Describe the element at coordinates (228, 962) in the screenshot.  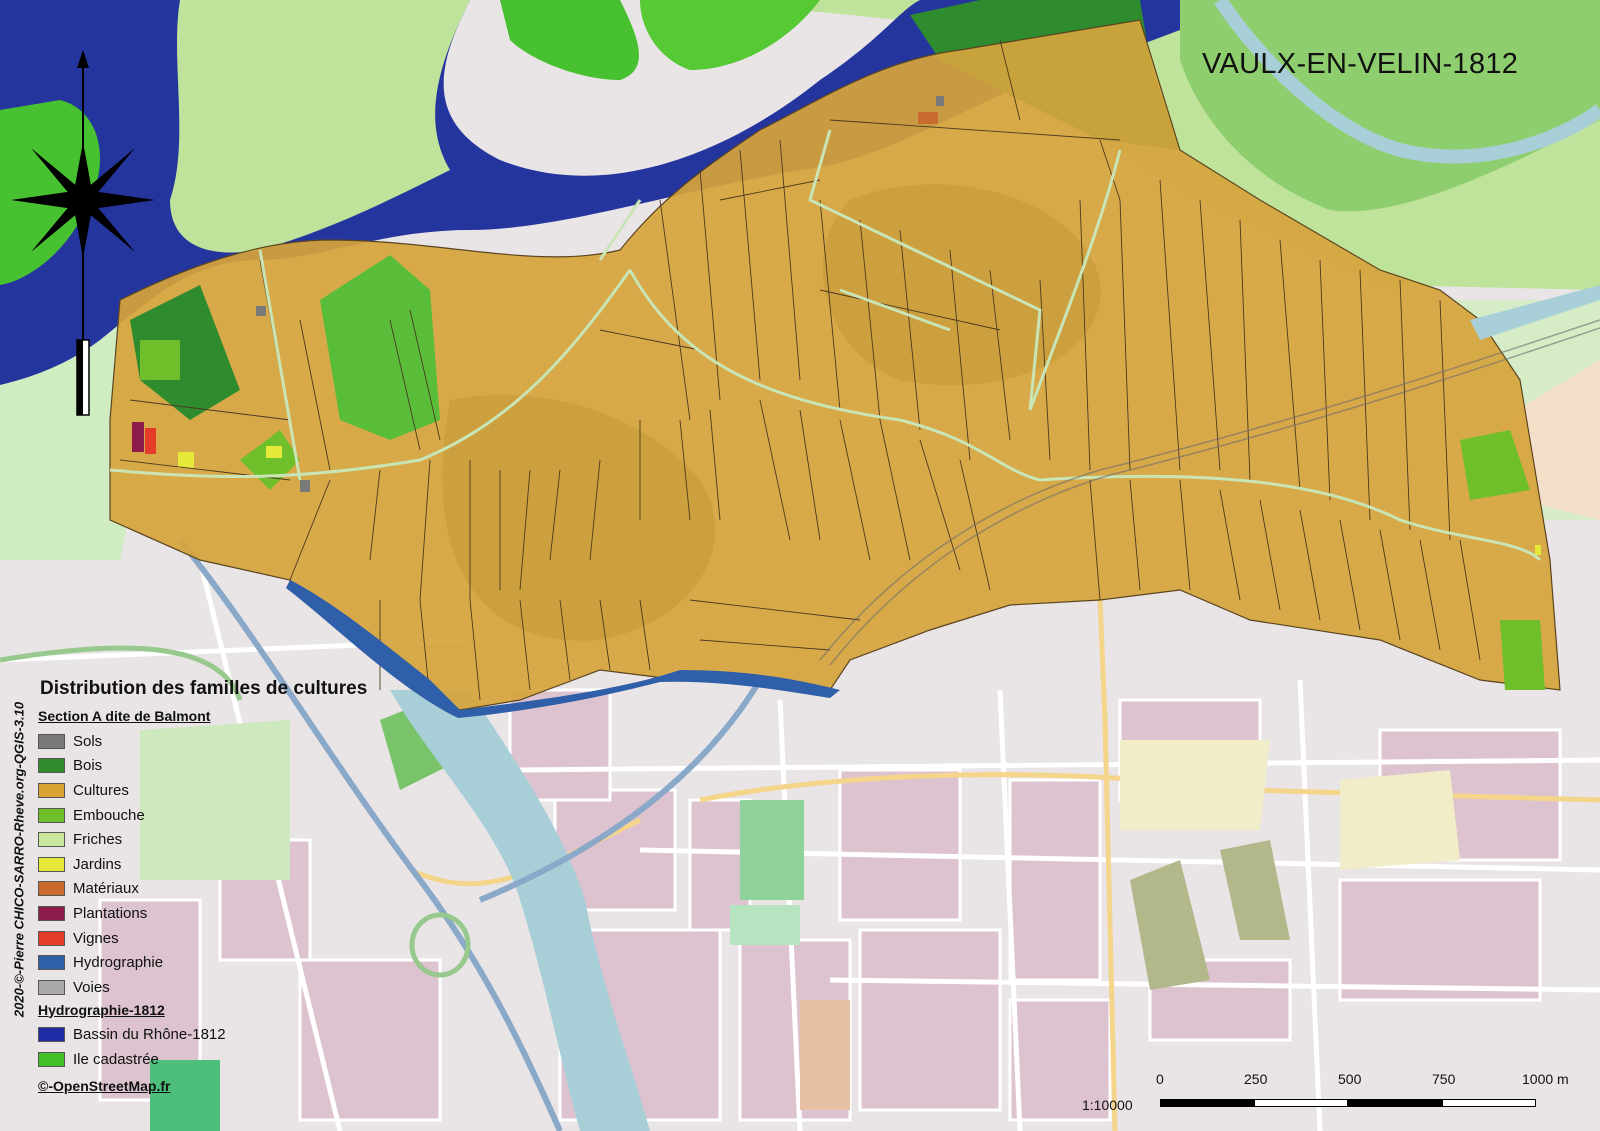
I see `legend-item-row: Hydrographie` at that location.